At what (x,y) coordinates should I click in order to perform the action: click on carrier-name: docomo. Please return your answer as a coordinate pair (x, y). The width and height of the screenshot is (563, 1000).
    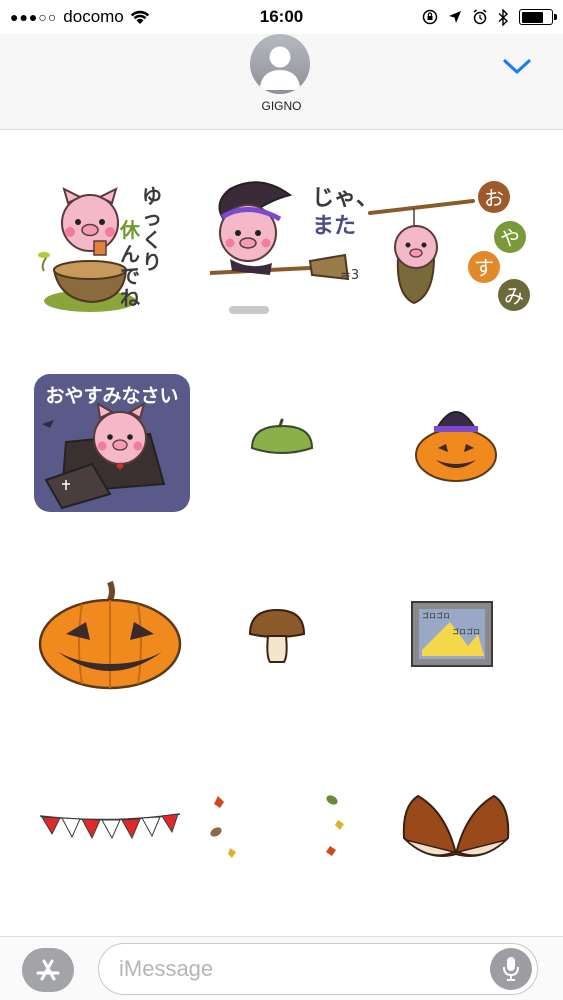
    Looking at the image, I should click on (93, 16).